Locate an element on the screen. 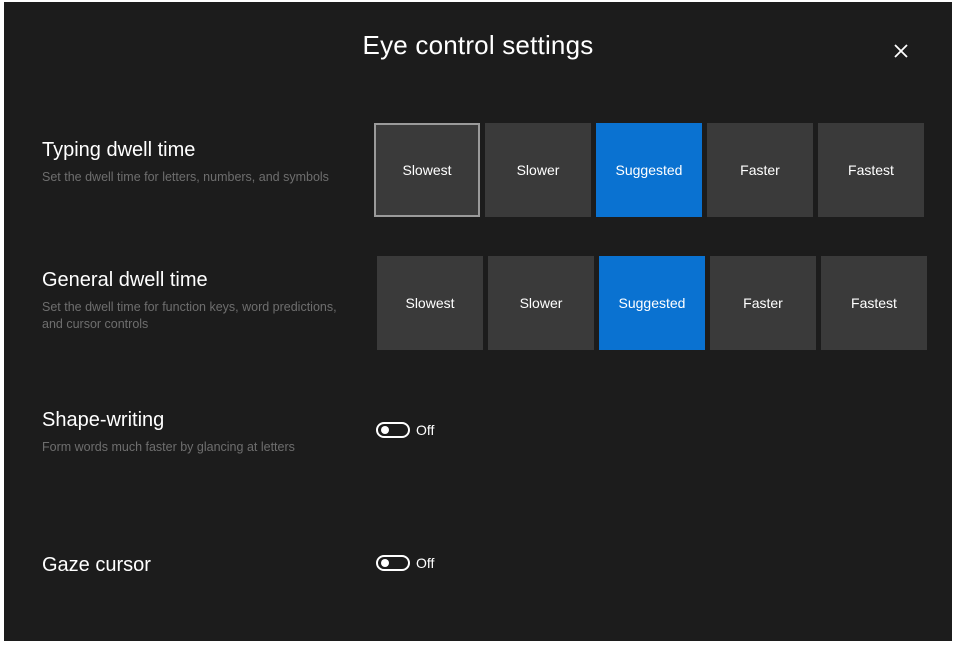 Image resolution: width=956 pixels, height=645 pixels. typing-dwell-title: Typing dwell time is located at coordinates (119, 150).